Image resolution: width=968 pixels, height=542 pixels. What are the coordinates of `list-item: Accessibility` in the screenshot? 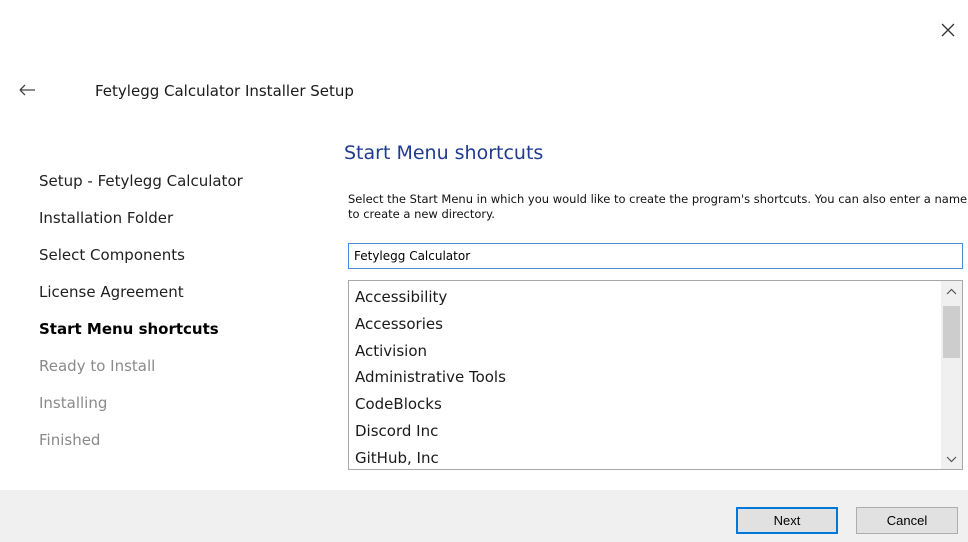 It's located at (647, 299).